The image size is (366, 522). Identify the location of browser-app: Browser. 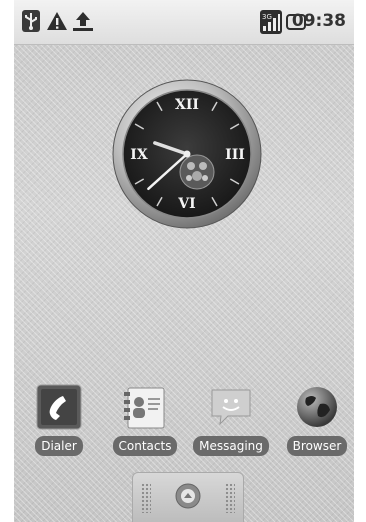
(316, 420).